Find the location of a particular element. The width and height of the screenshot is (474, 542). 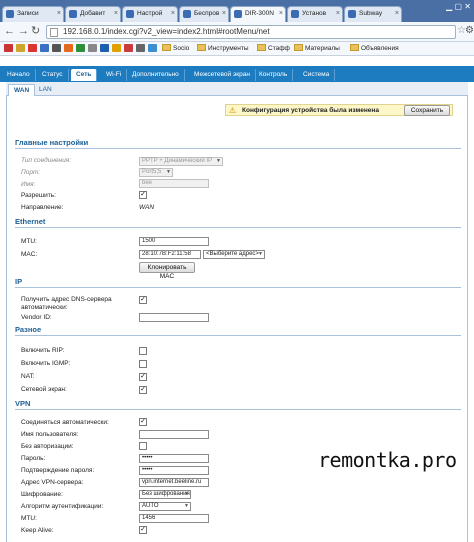

reload-icon: ↻ is located at coordinates (35, 31).